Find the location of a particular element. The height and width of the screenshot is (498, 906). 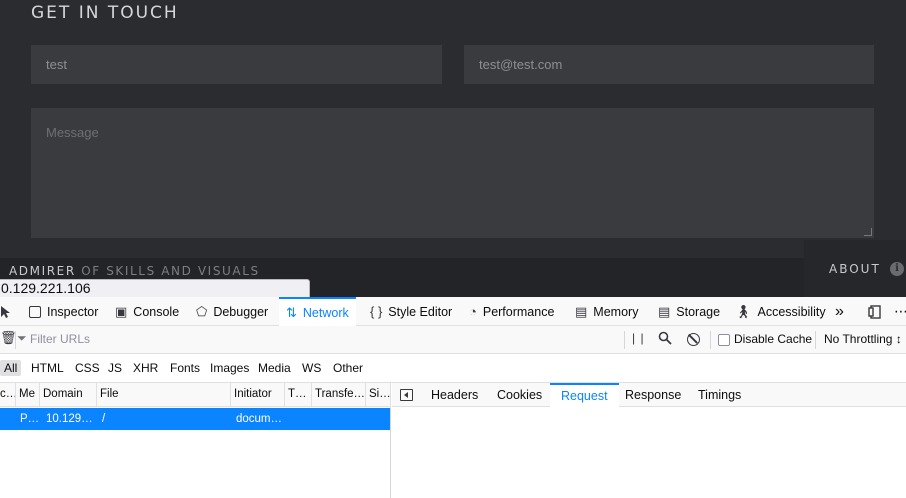

request-details-panel: Headers Cookies Request Response Timings is located at coordinates (649, 440).